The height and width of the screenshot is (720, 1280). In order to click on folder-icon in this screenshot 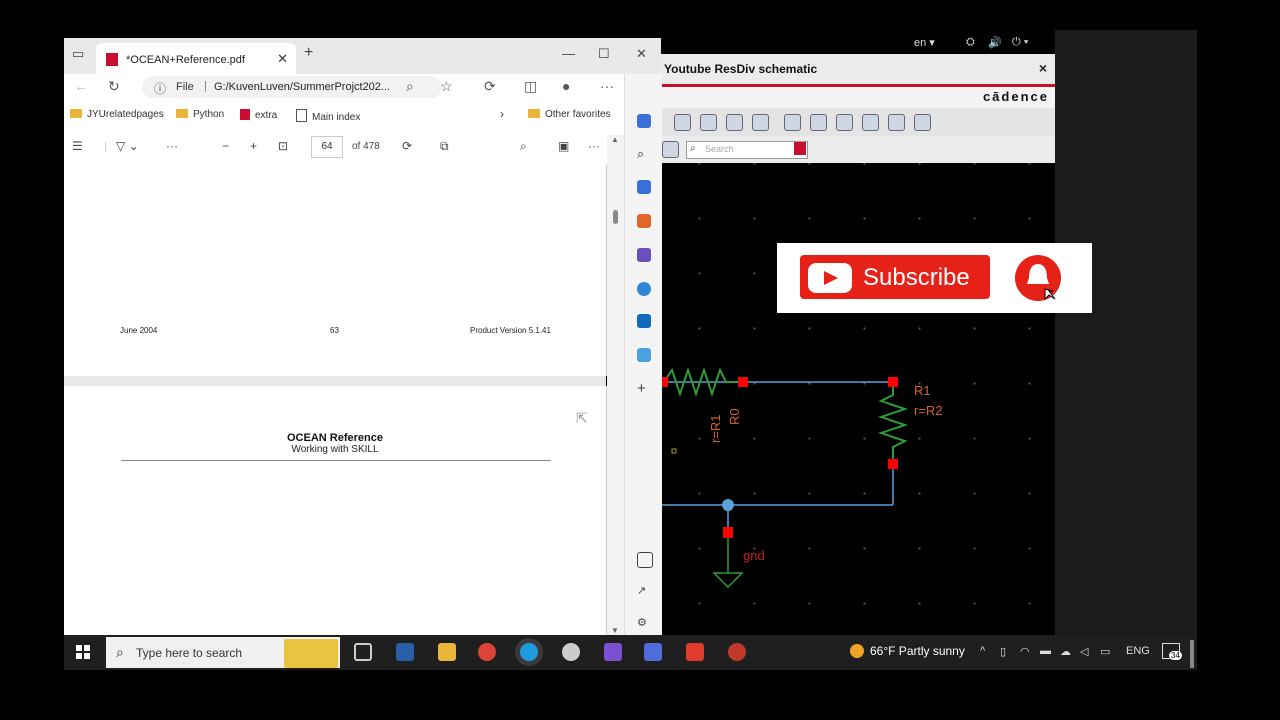, I will do `click(182, 113)`.